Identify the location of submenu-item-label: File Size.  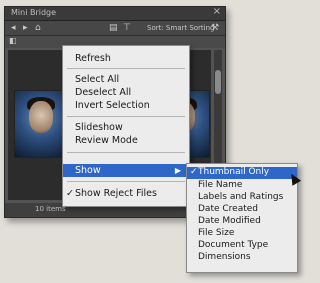
(216, 233).